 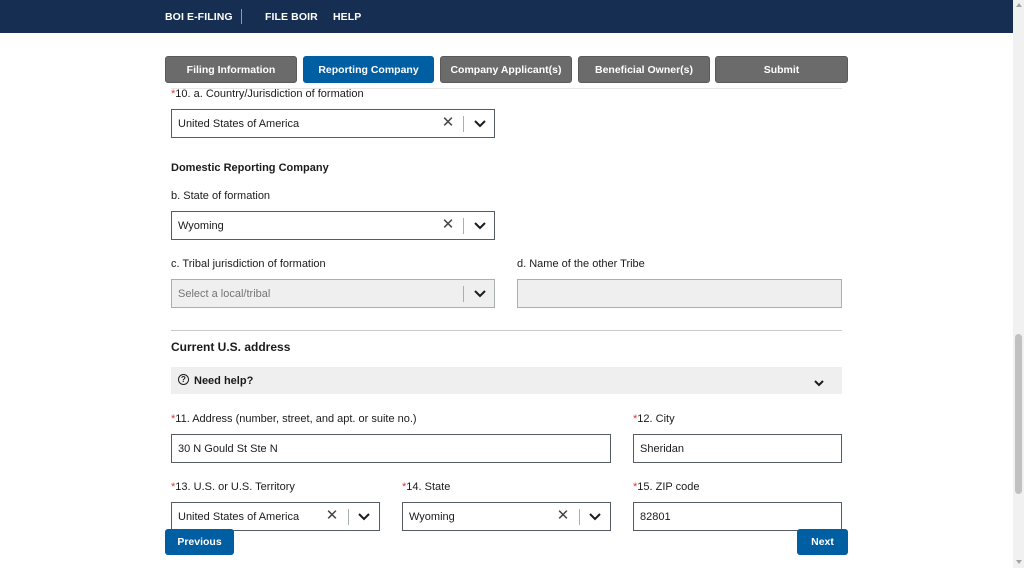 What do you see at coordinates (1019, 5) in the screenshot?
I see `scroll-up-arrow-icon` at bounding box center [1019, 5].